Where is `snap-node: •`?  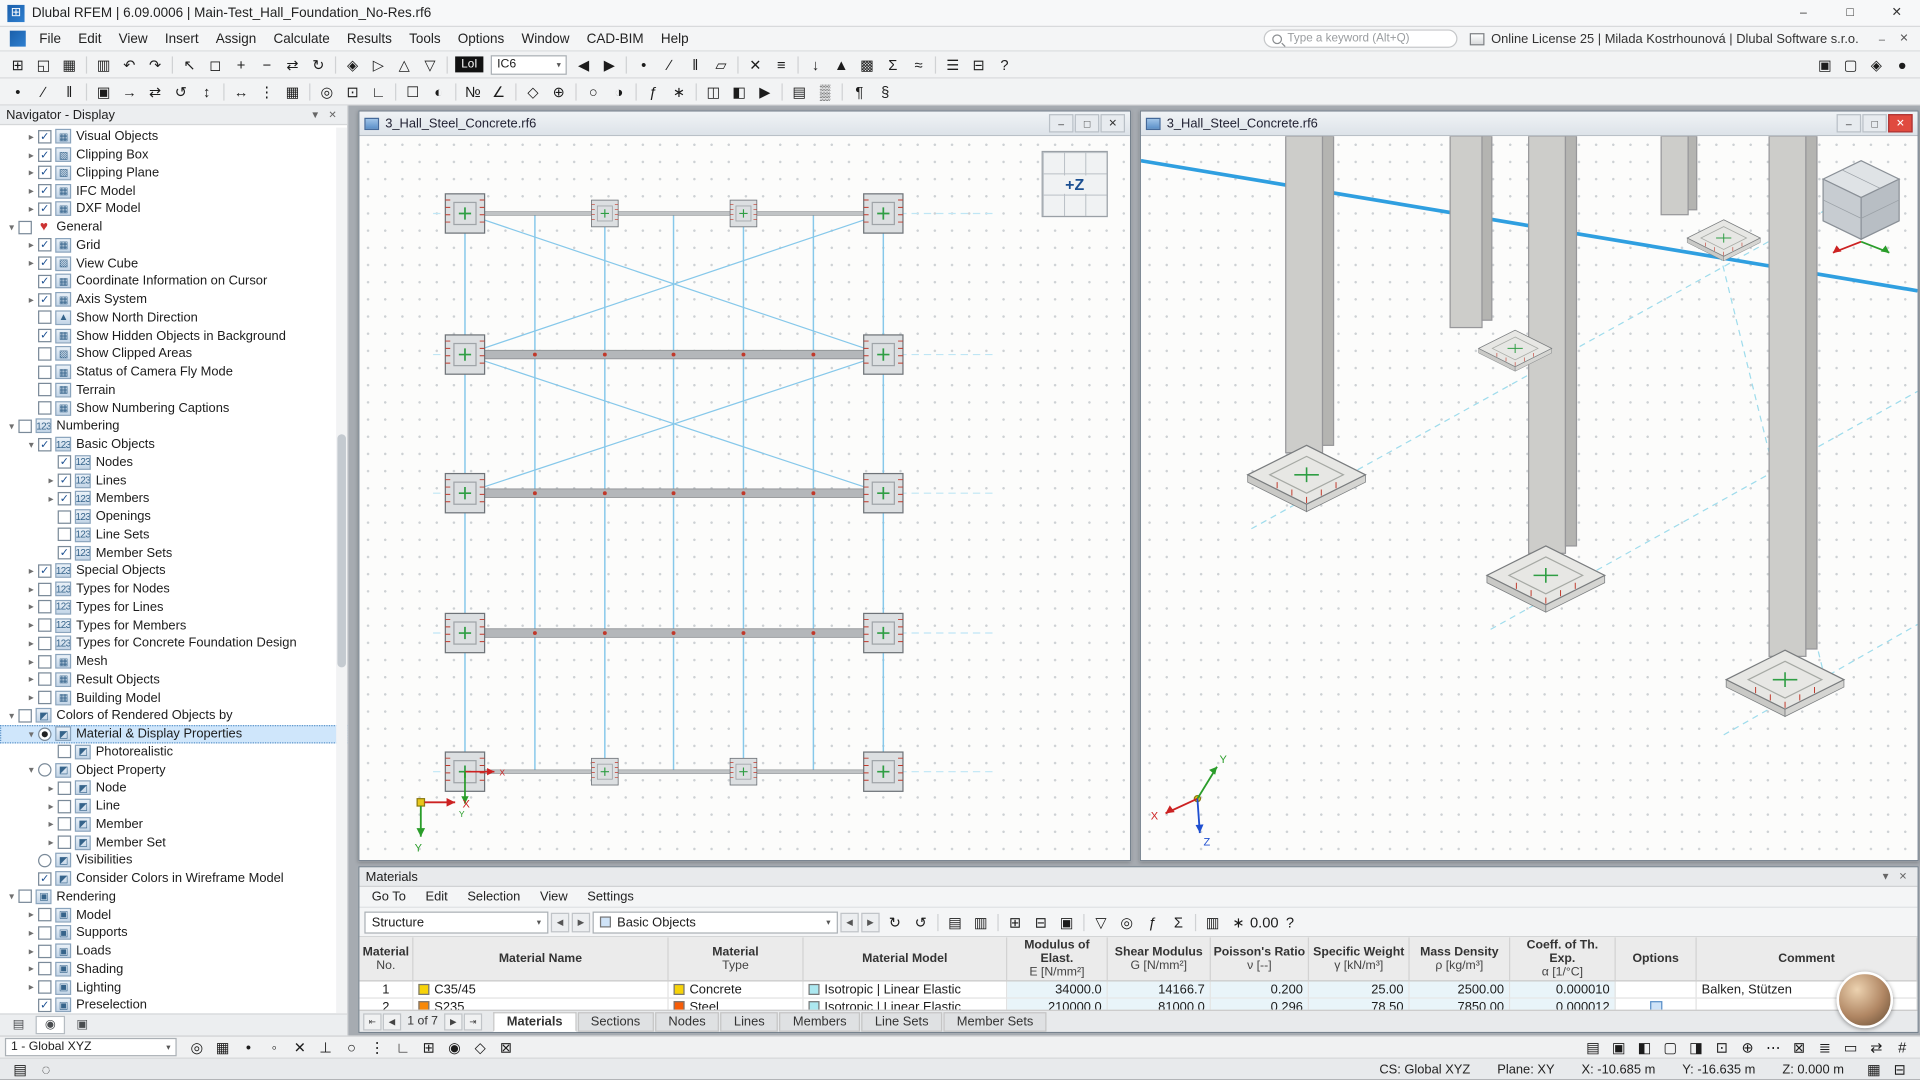 snap-node: • is located at coordinates (249, 1047).